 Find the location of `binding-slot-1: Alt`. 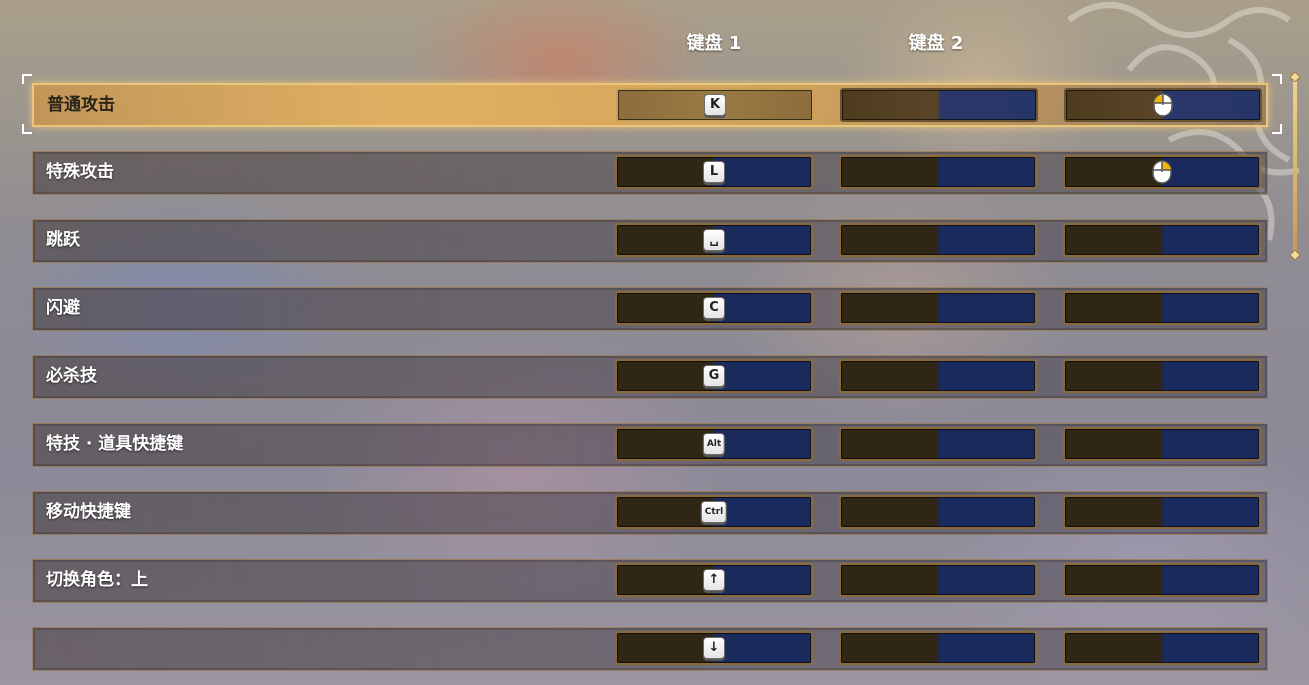

binding-slot-1: Alt is located at coordinates (714, 444).